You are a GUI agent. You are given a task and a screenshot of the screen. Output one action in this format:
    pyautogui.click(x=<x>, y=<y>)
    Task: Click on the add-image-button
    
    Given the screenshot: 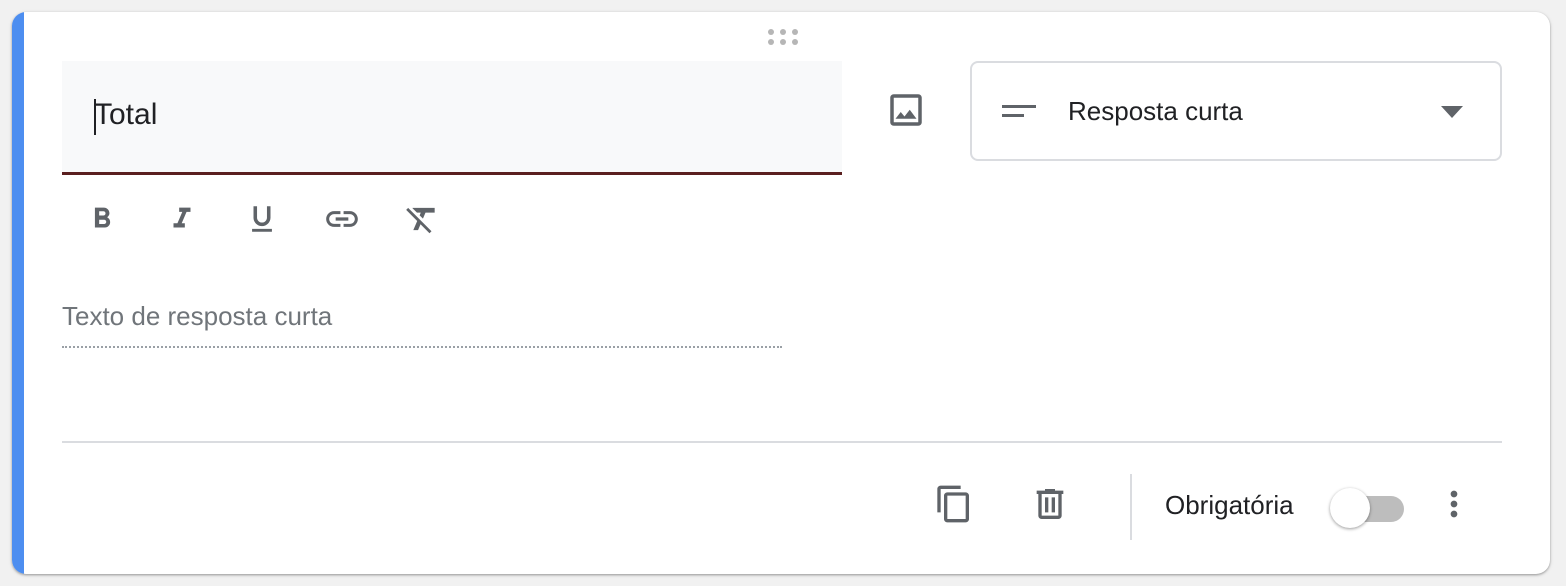 What is the action you would take?
    pyautogui.click(x=906, y=110)
    